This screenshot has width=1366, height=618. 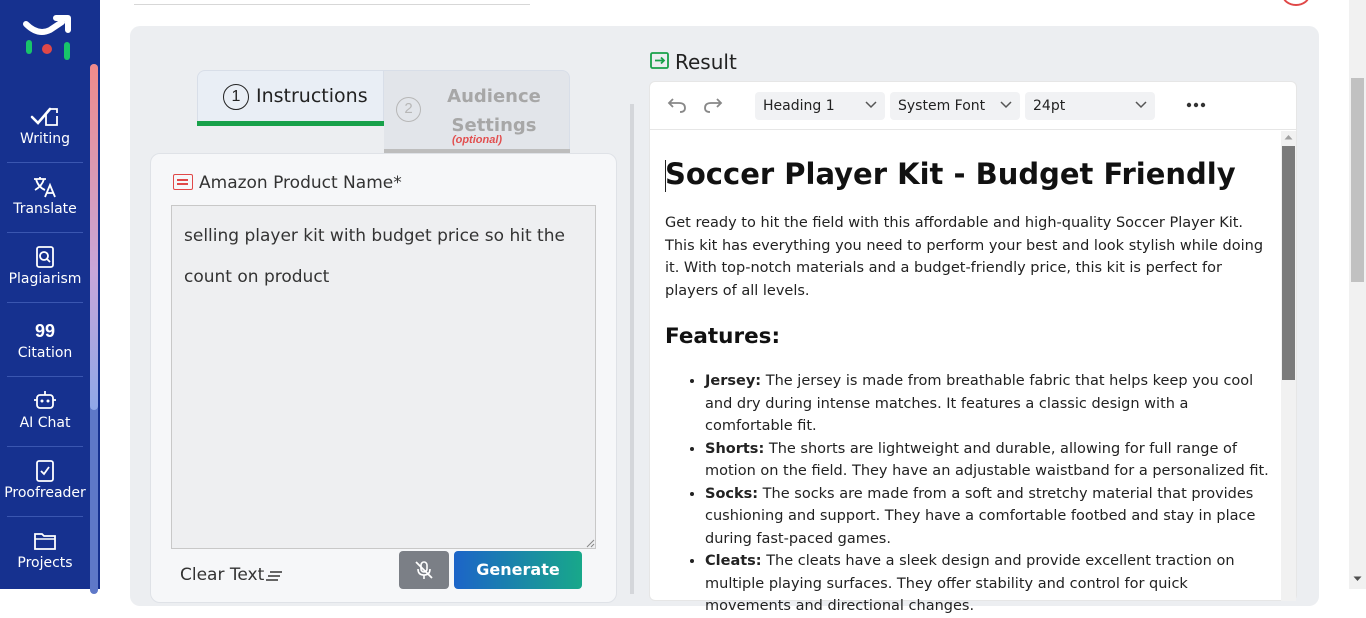 What do you see at coordinates (632, 349) in the screenshot?
I see `panel-splitter` at bounding box center [632, 349].